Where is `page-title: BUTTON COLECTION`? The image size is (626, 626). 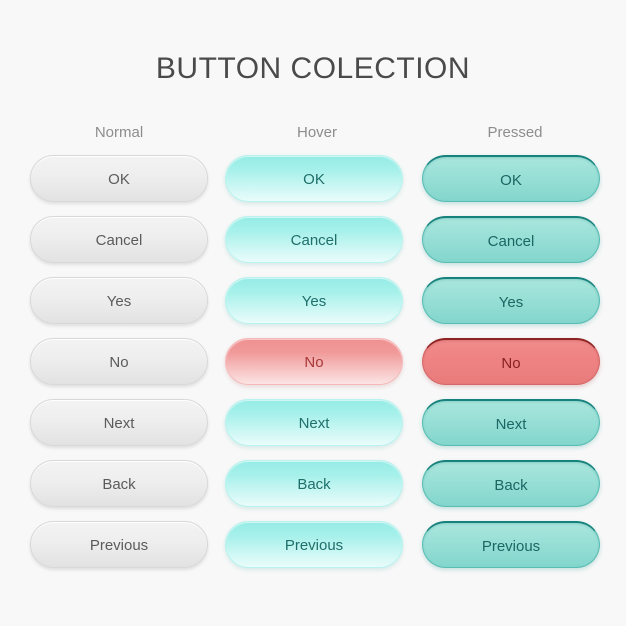 page-title: BUTTON COLECTION is located at coordinates (313, 68).